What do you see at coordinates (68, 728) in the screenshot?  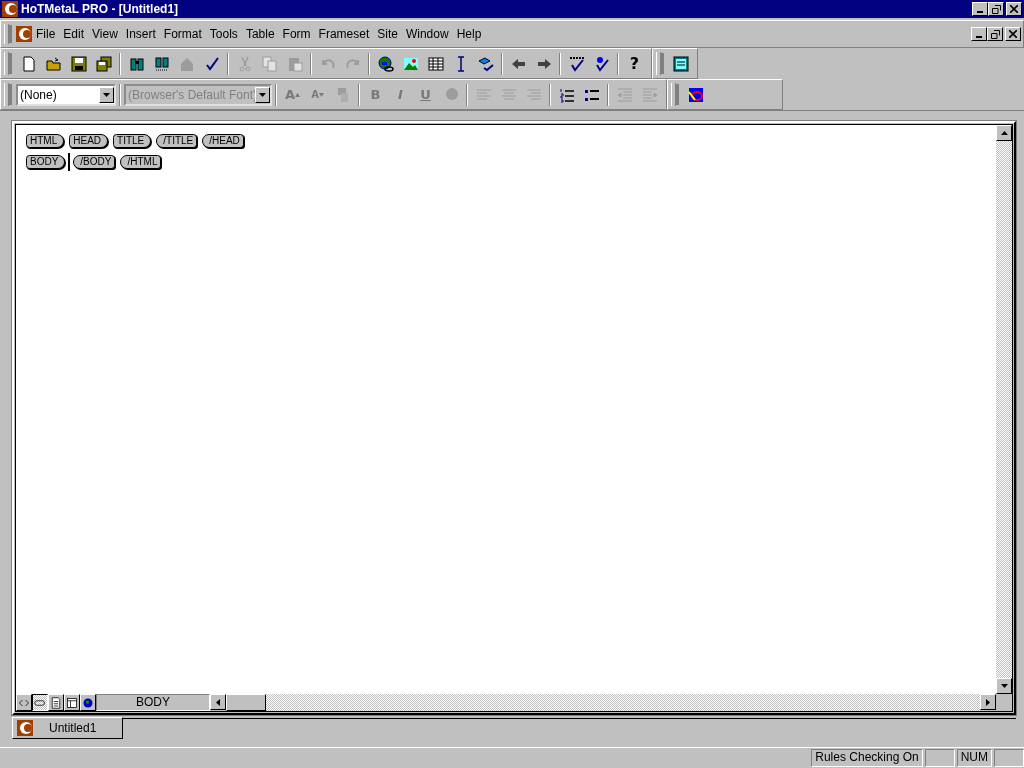 I see `document-tab: Untitled1` at bounding box center [68, 728].